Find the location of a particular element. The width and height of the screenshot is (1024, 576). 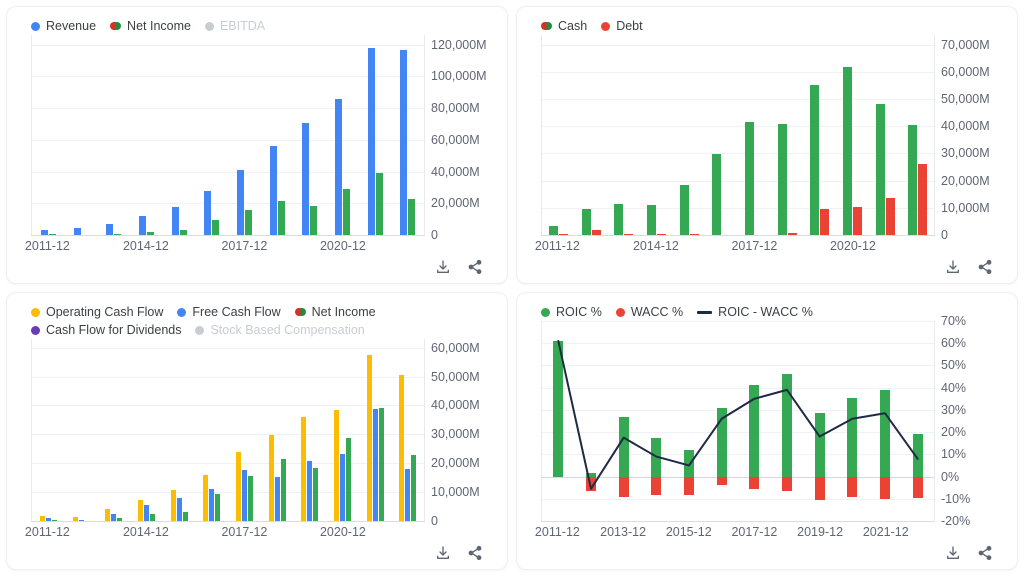

legend-item-ebitda: EBITDA is located at coordinates (234, 26).